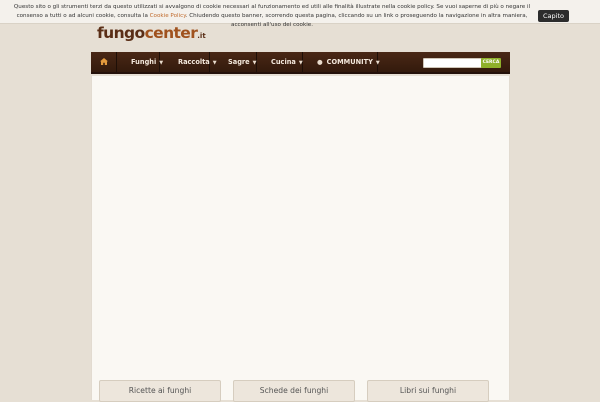 Image resolution: width=600 pixels, height=402 pixels. Describe the element at coordinates (491, 63) in the screenshot. I see `search-button: CERCA` at that location.